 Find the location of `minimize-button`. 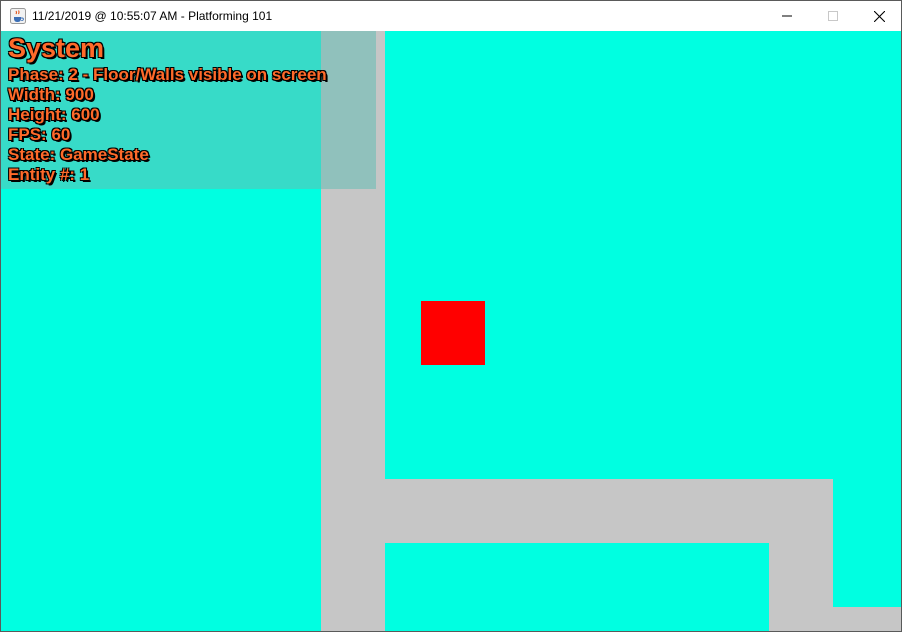

minimize-button is located at coordinates (787, 16).